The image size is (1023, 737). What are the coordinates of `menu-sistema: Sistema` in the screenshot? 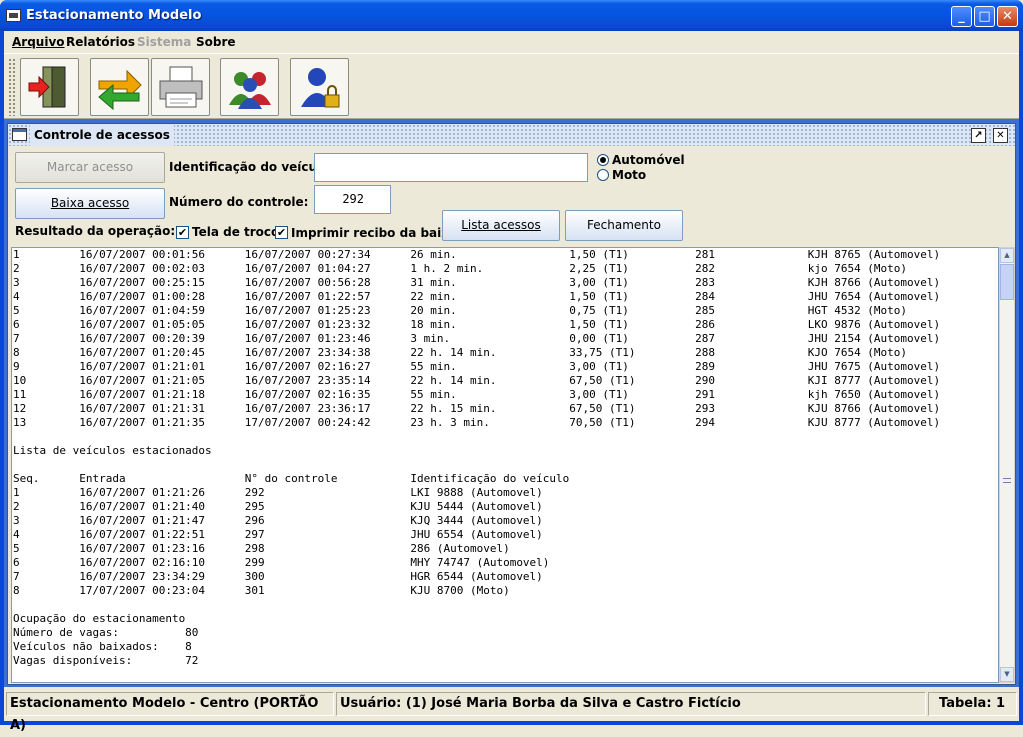 It's located at (164, 42).